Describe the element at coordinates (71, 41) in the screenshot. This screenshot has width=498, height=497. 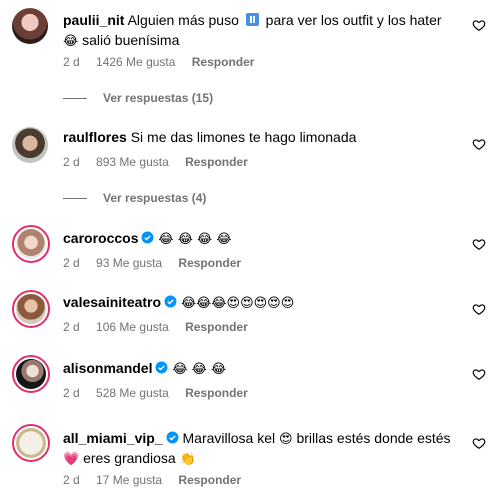
I see `laughing-emoji-icon: 😂` at that location.